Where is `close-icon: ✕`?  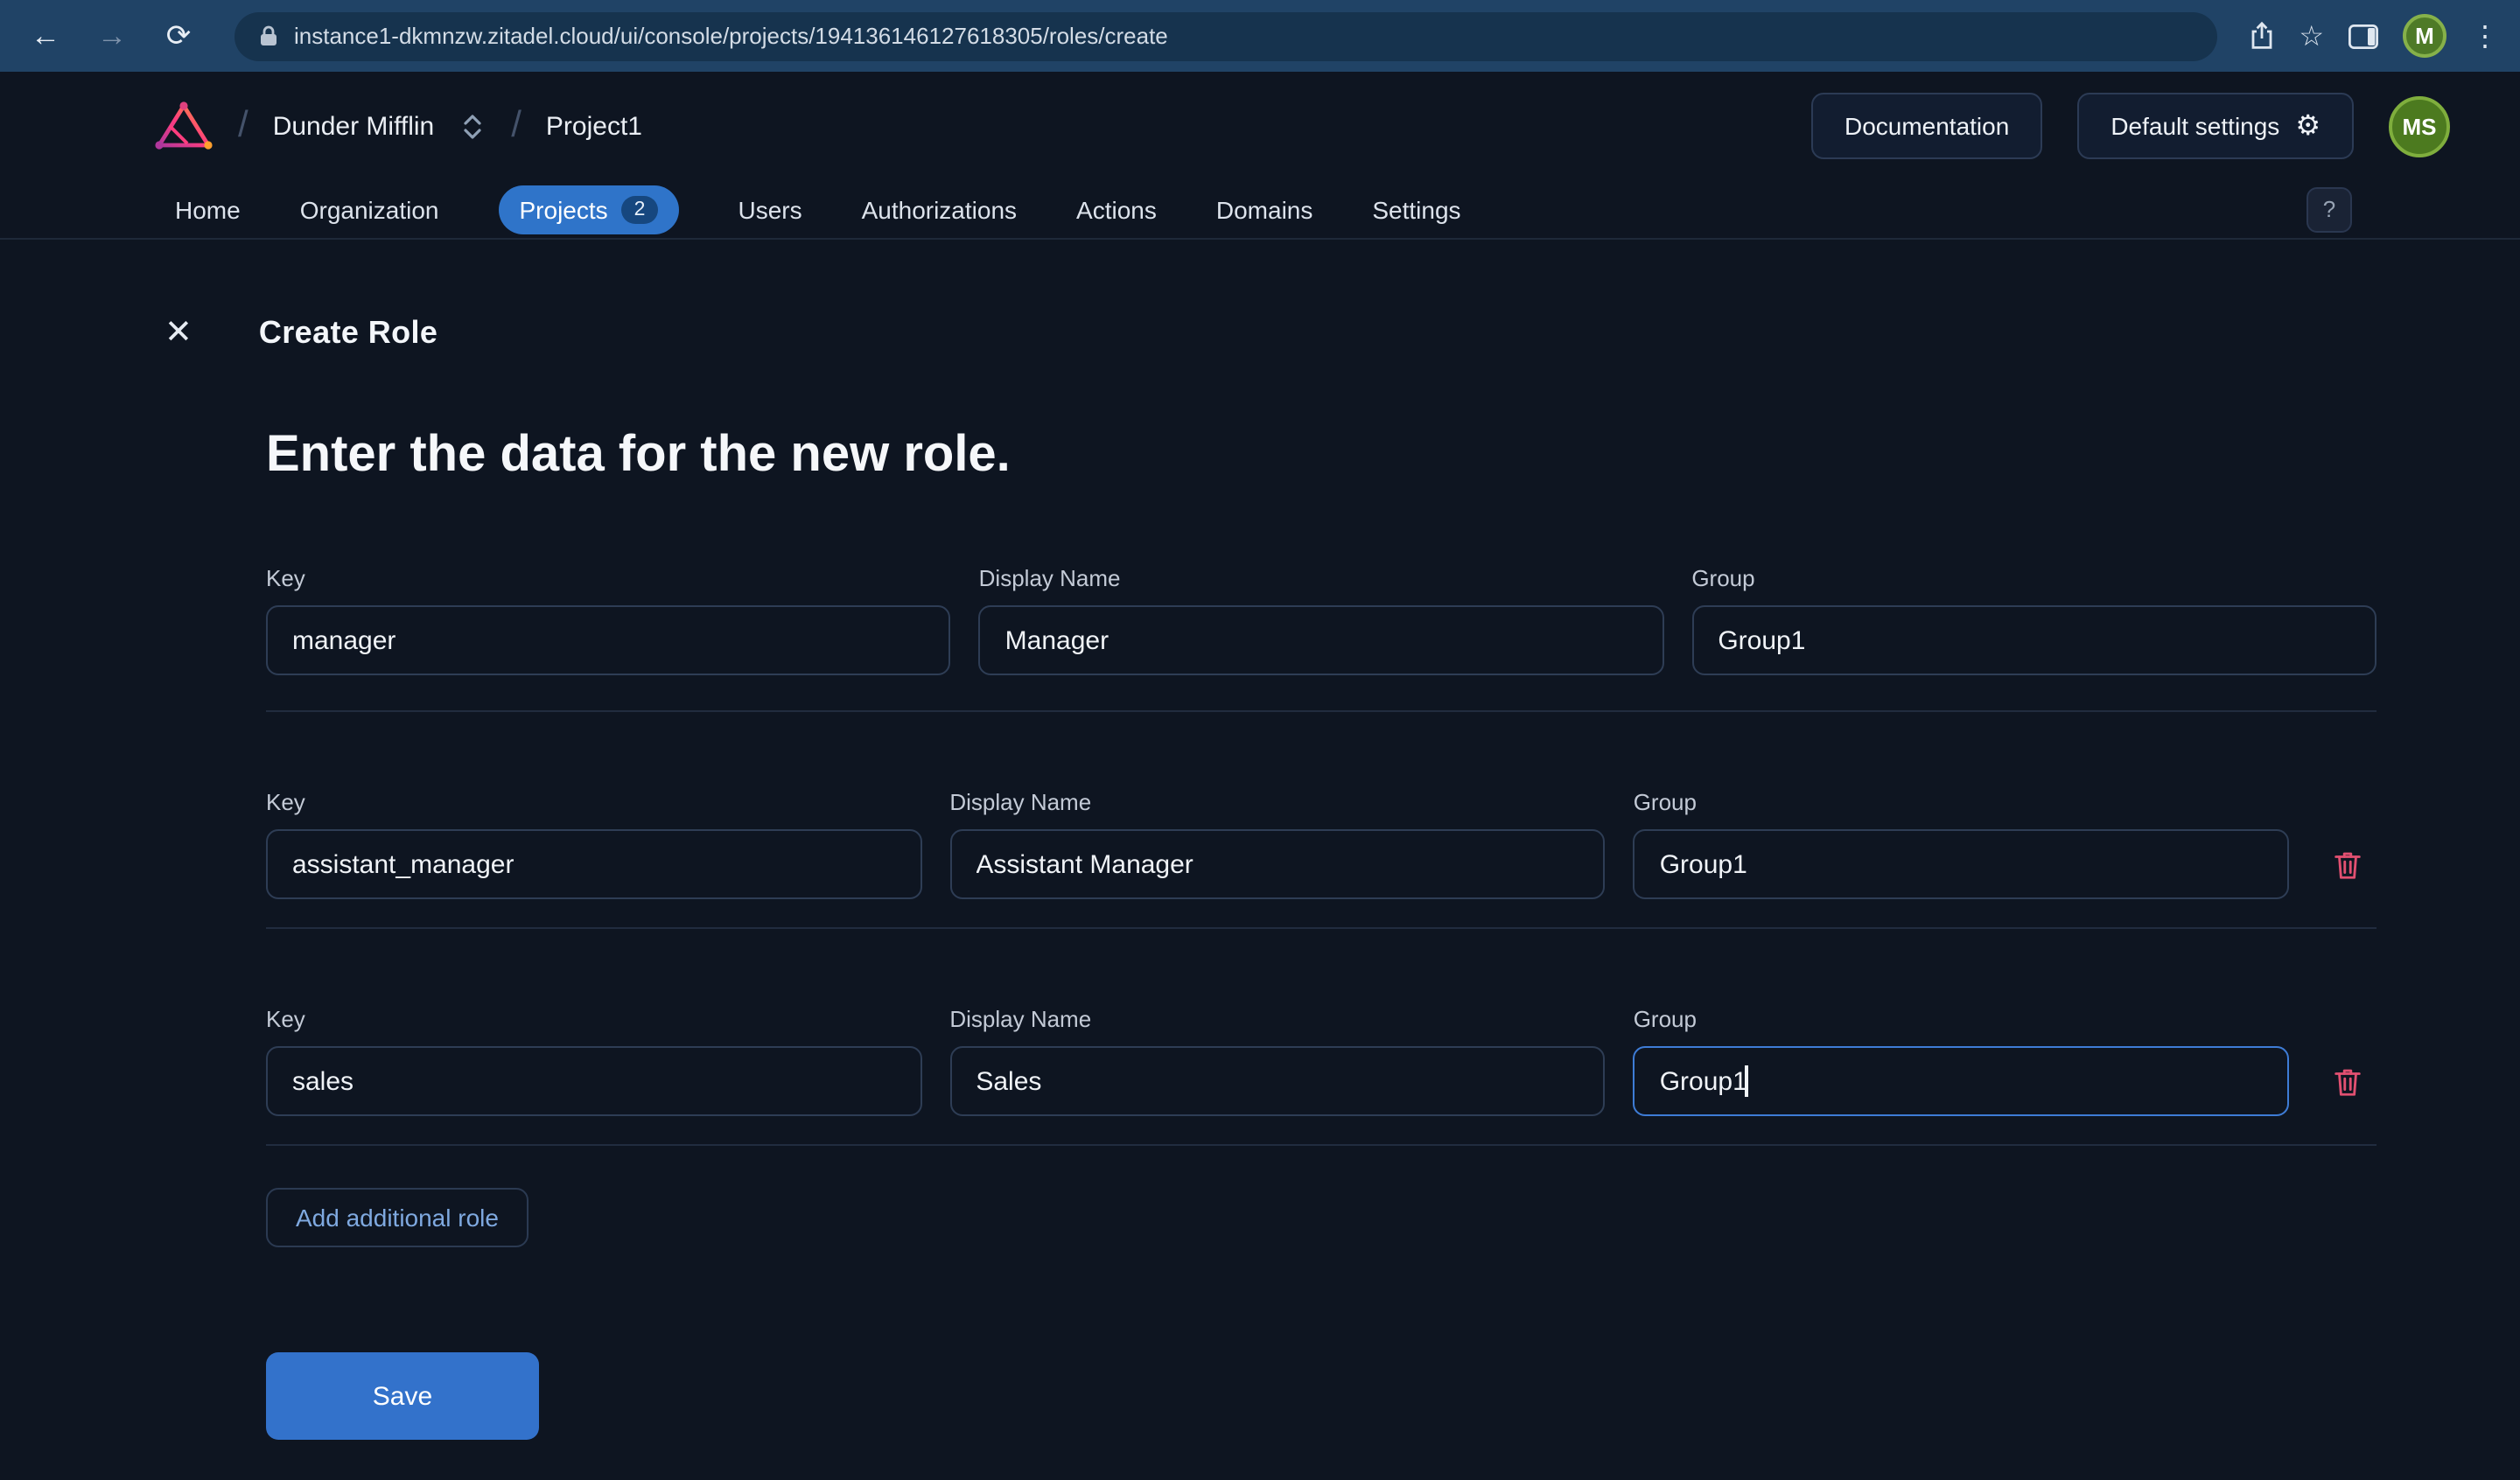
close-icon: ✕ is located at coordinates (178, 333).